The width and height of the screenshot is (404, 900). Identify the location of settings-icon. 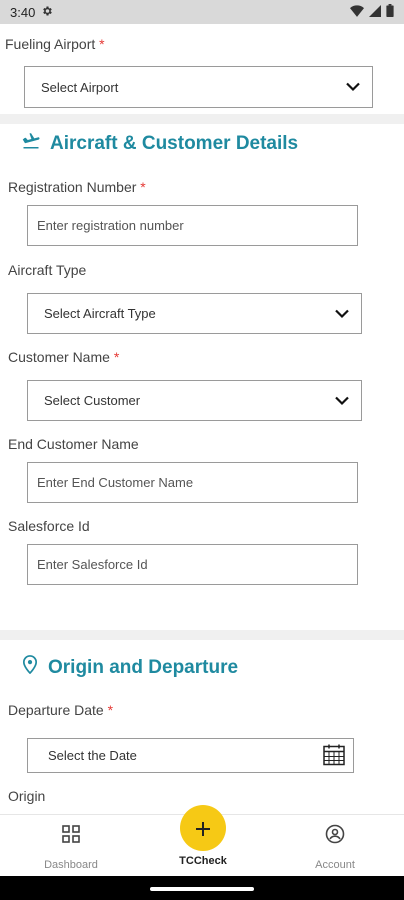
(47, 12).